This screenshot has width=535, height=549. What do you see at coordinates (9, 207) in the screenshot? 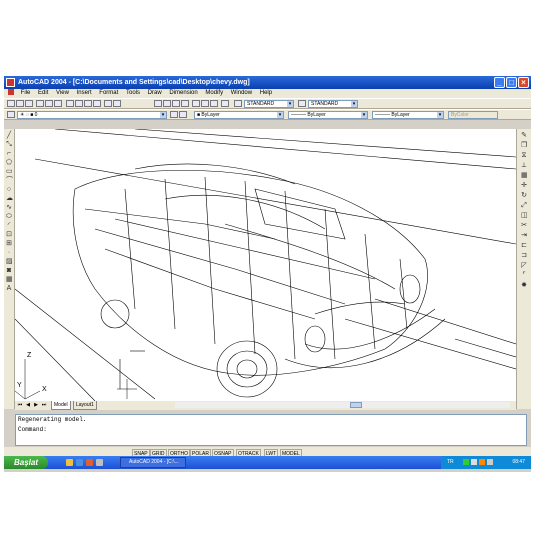
I see `spline-icon: ∿` at bounding box center [9, 207].